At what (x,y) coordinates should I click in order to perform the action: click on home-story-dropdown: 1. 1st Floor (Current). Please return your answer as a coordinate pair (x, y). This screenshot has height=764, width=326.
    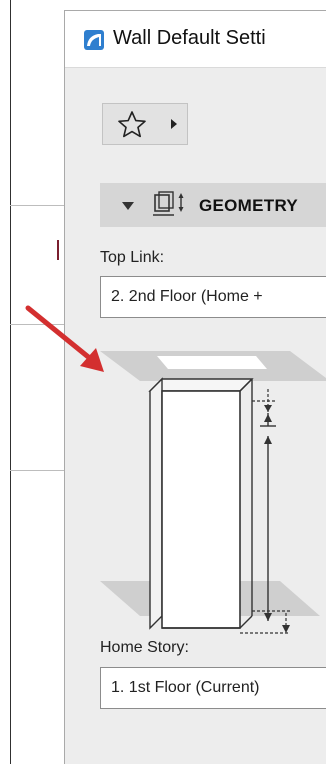
    Looking at the image, I should click on (213, 688).